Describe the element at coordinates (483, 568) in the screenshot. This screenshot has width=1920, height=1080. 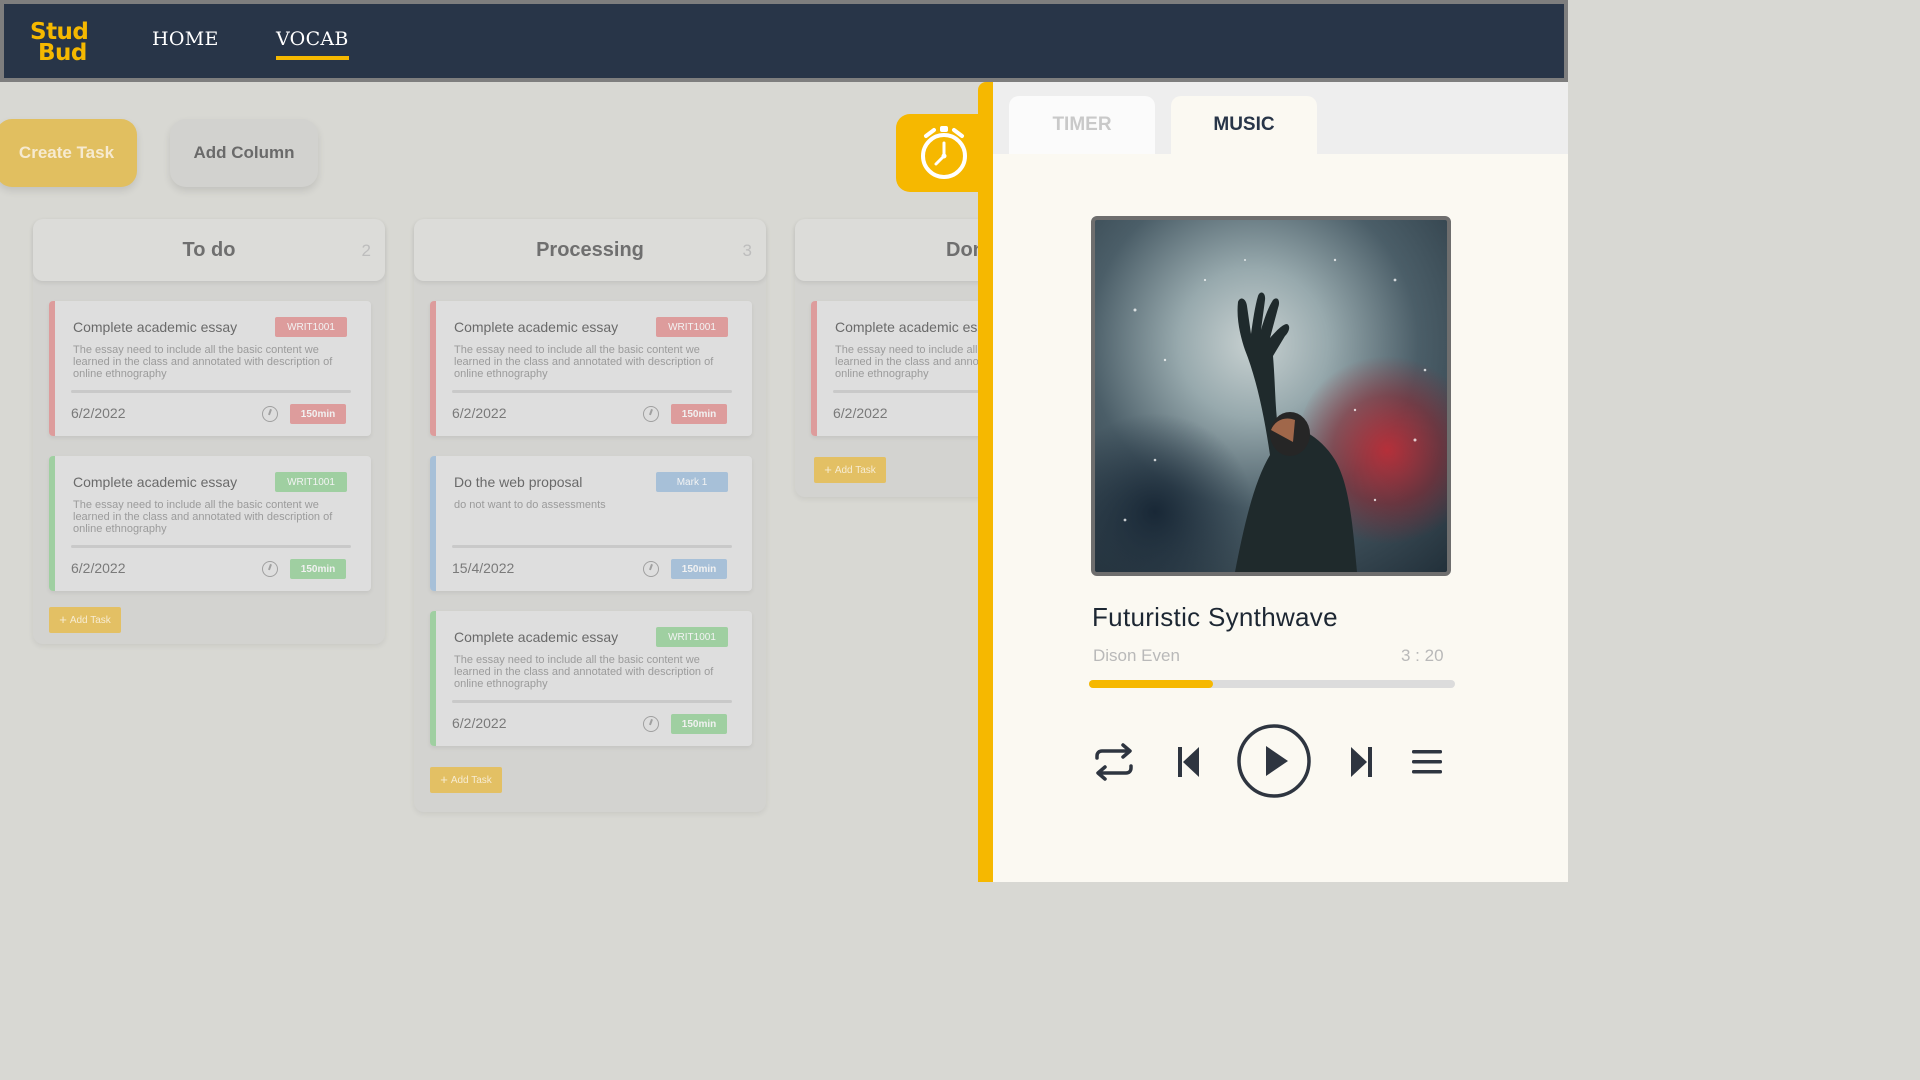
I see `card-date: 15/4/2022` at that location.